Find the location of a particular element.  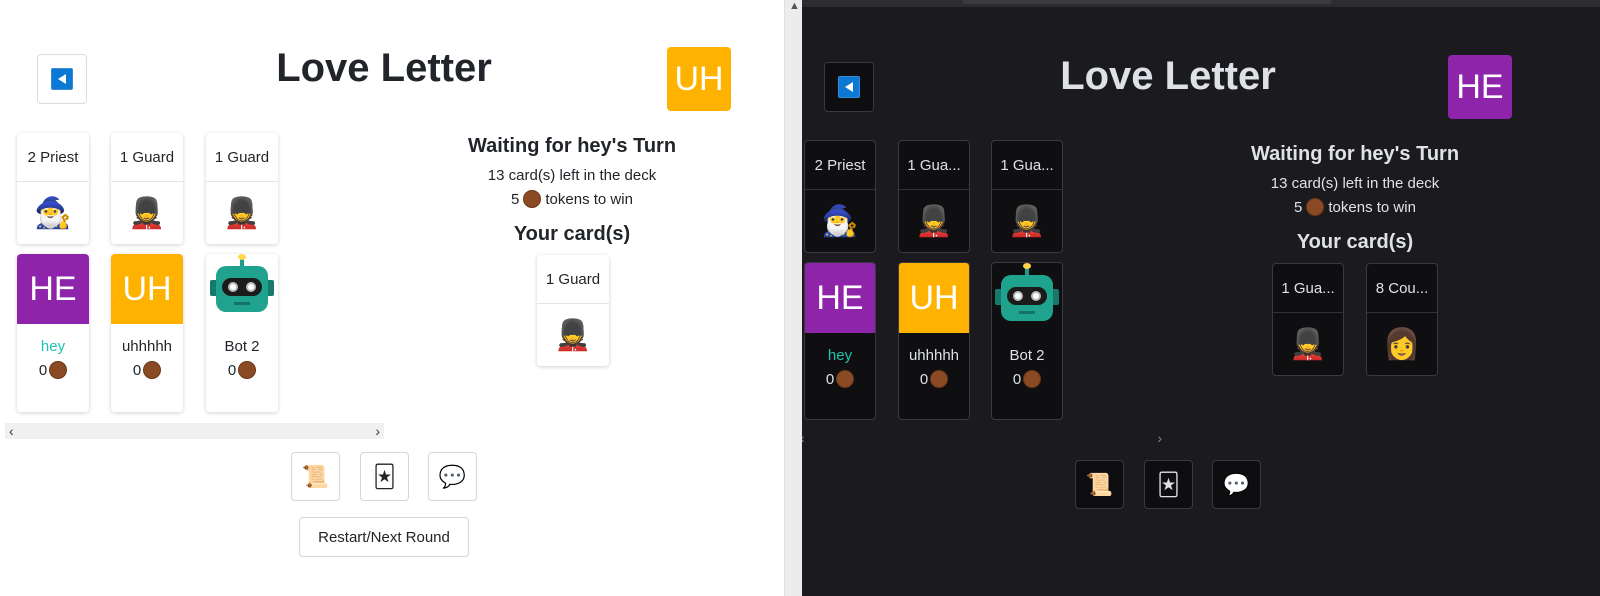

window-topbar is located at coordinates (1201, 3).